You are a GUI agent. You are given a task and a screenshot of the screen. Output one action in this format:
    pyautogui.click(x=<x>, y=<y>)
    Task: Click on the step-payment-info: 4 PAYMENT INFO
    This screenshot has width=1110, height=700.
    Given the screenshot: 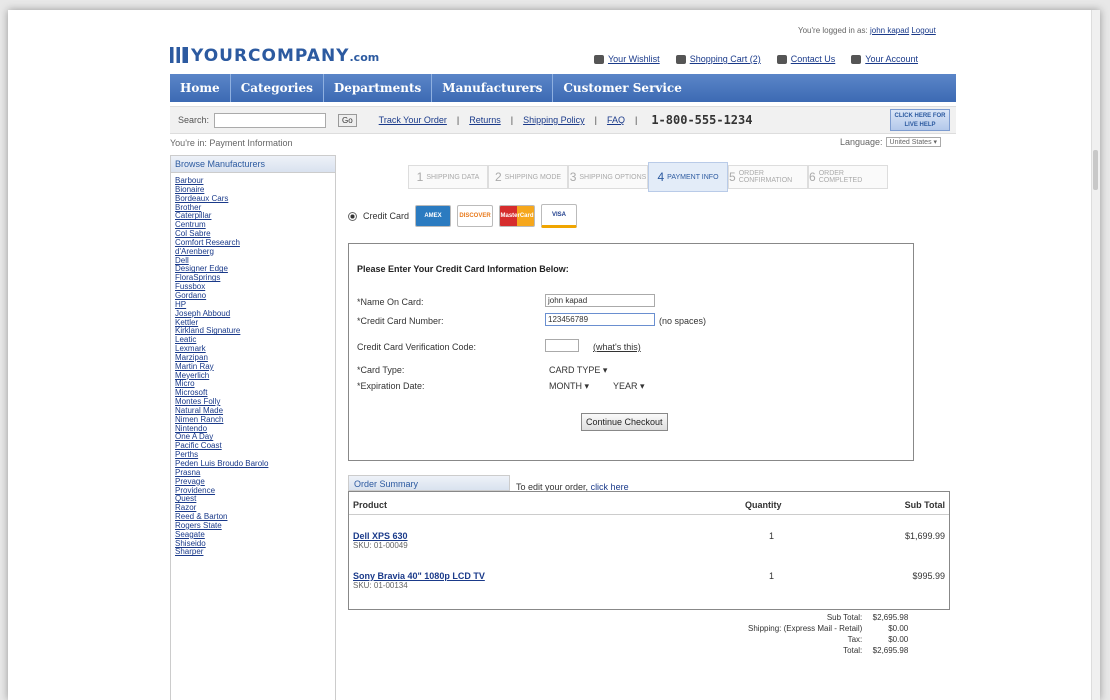 What is the action you would take?
    pyautogui.click(x=688, y=177)
    